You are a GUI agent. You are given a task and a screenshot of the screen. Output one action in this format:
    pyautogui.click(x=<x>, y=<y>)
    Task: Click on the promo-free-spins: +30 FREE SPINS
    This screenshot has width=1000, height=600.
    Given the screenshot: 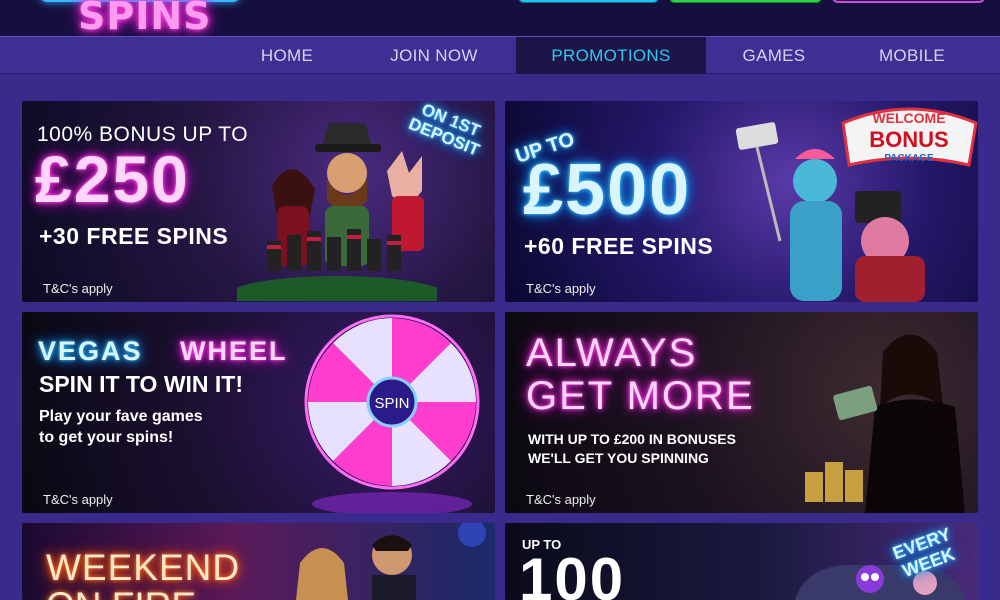 What is the action you would take?
    pyautogui.click(x=134, y=236)
    